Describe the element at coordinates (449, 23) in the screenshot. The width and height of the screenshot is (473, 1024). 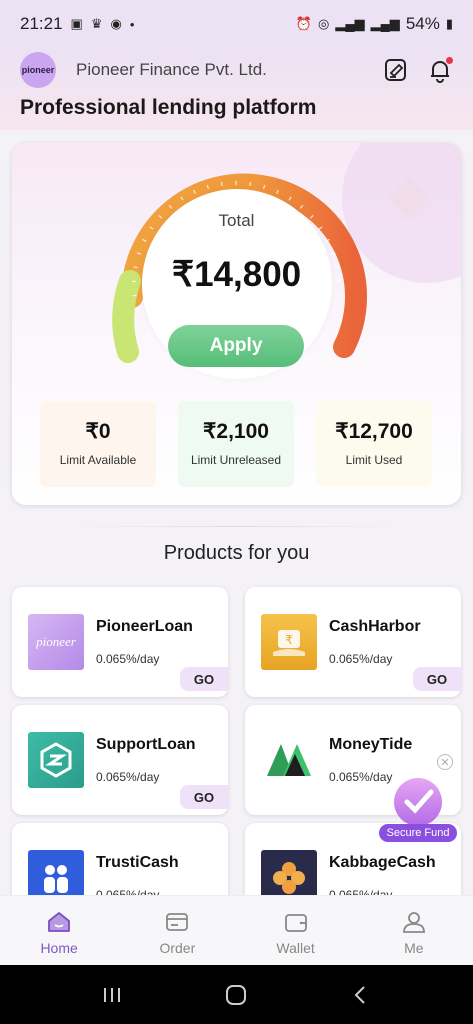
I see `battery-icon: ▮` at that location.